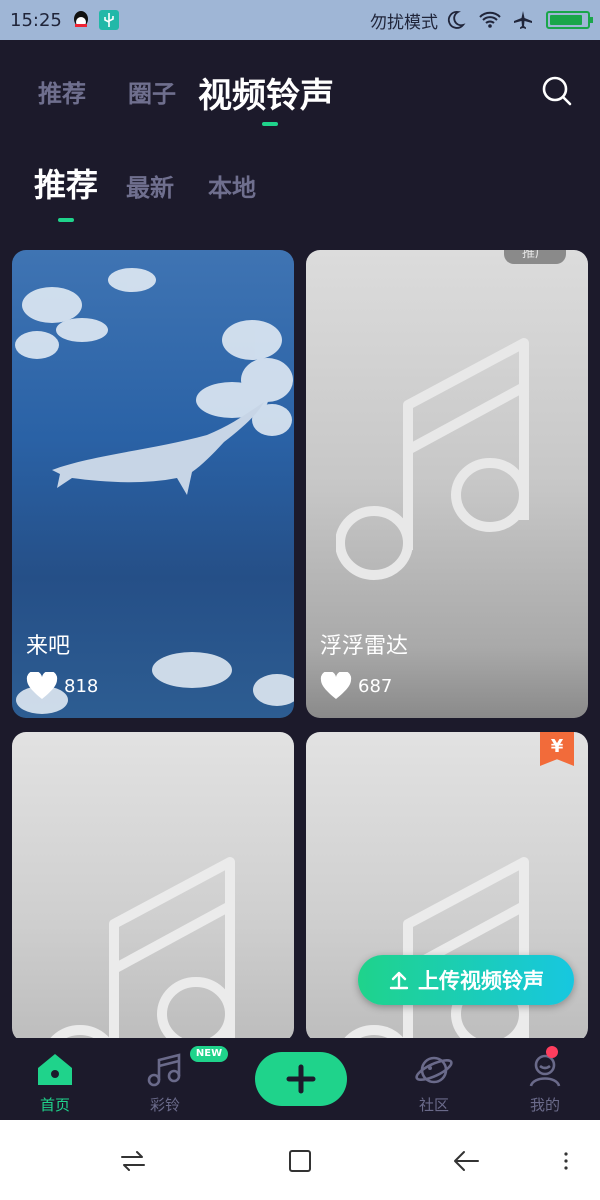 This screenshot has height=1200, width=600. What do you see at coordinates (164, 1105) in the screenshot?
I see `nav-label: 彩铃` at bounding box center [164, 1105].